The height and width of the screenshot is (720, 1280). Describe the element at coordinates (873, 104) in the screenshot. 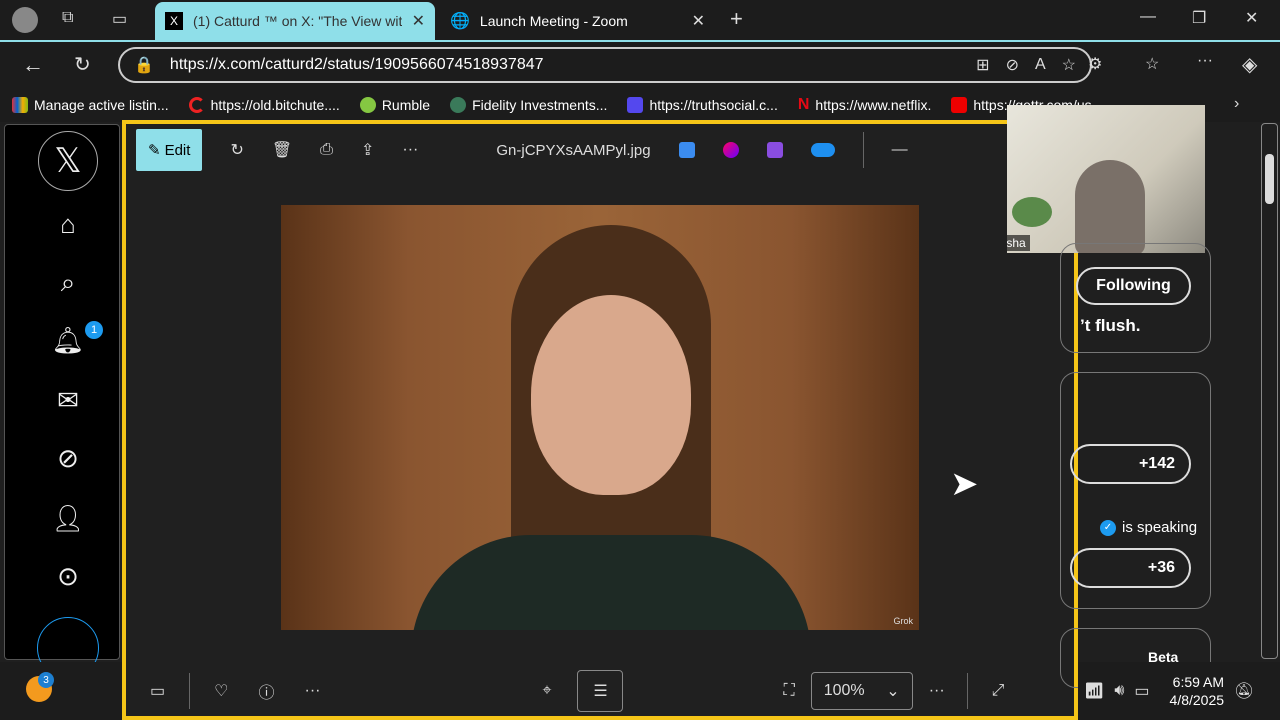

I see `bookmark-label: https://www.netflix.` at that location.